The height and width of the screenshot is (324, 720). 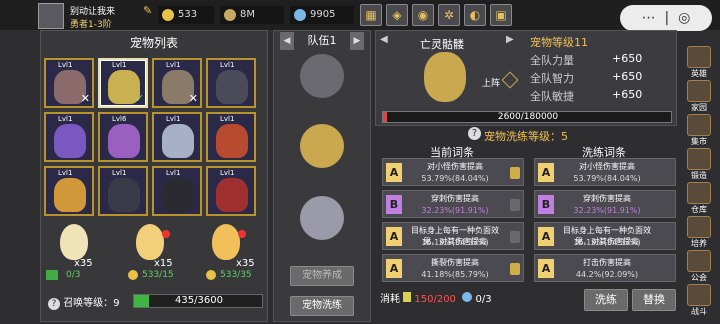 I want to click on pet-wash-button: 宠物洗练, so click(x=322, y=306).